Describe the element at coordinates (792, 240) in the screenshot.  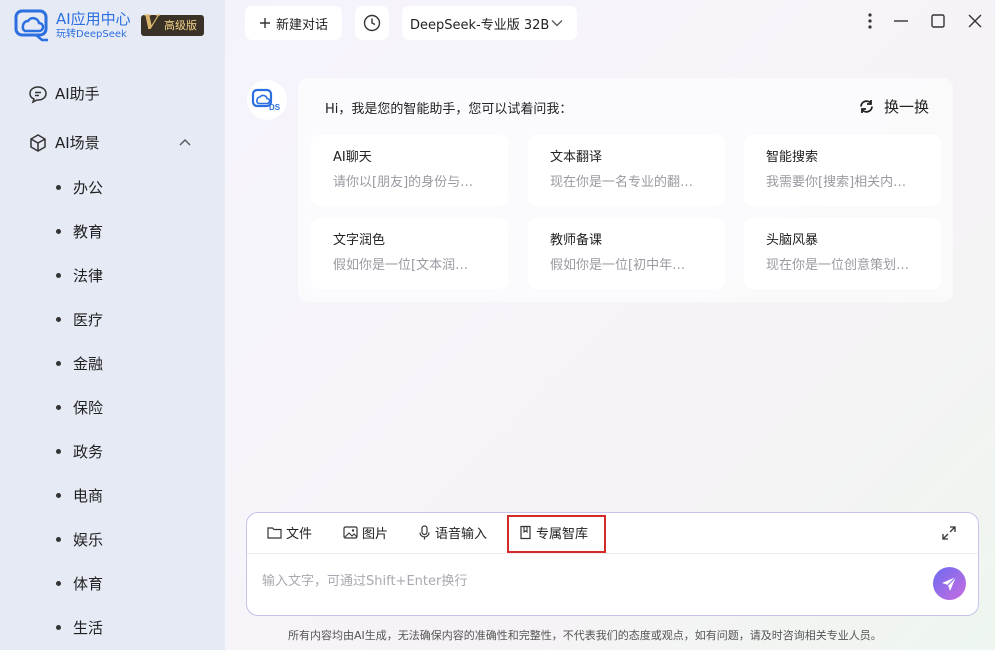
I see `card-title: 头脑风暴` at that location.